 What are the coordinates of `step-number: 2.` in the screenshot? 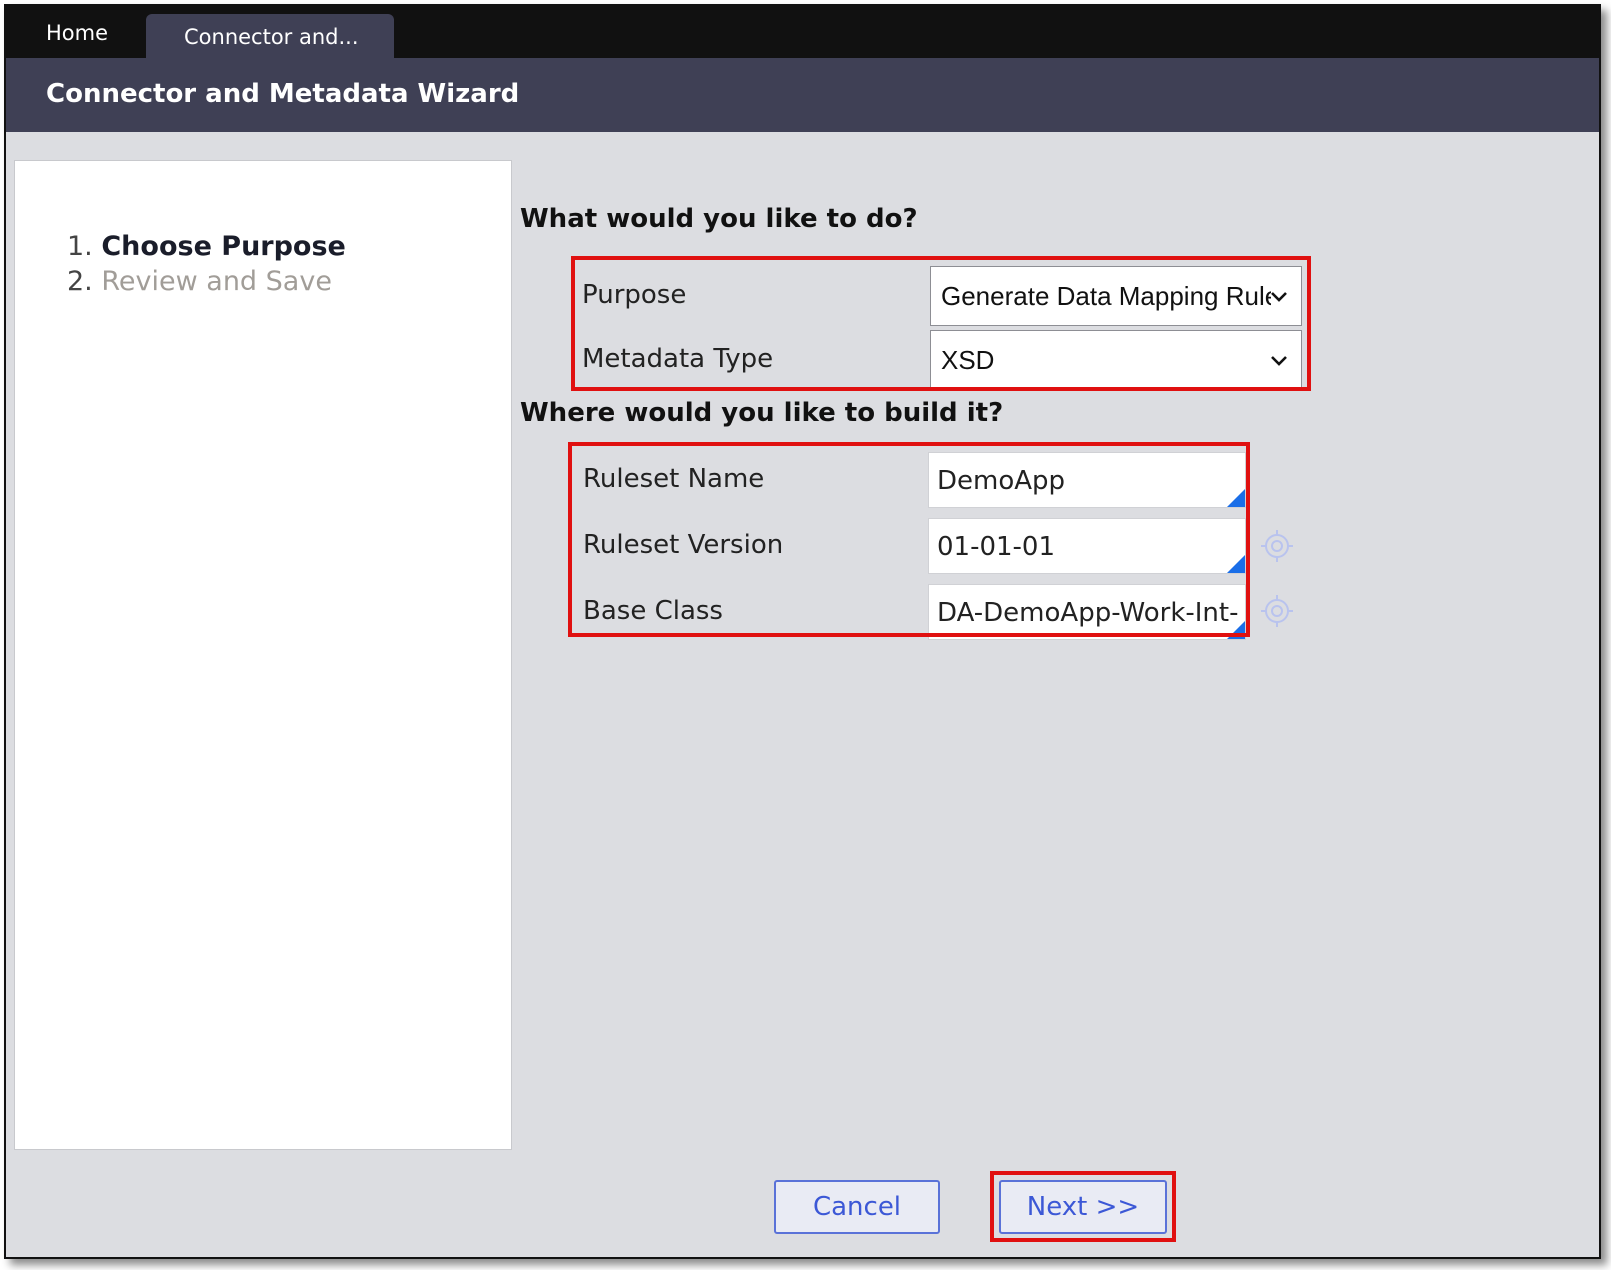 It's located at (80, 281).